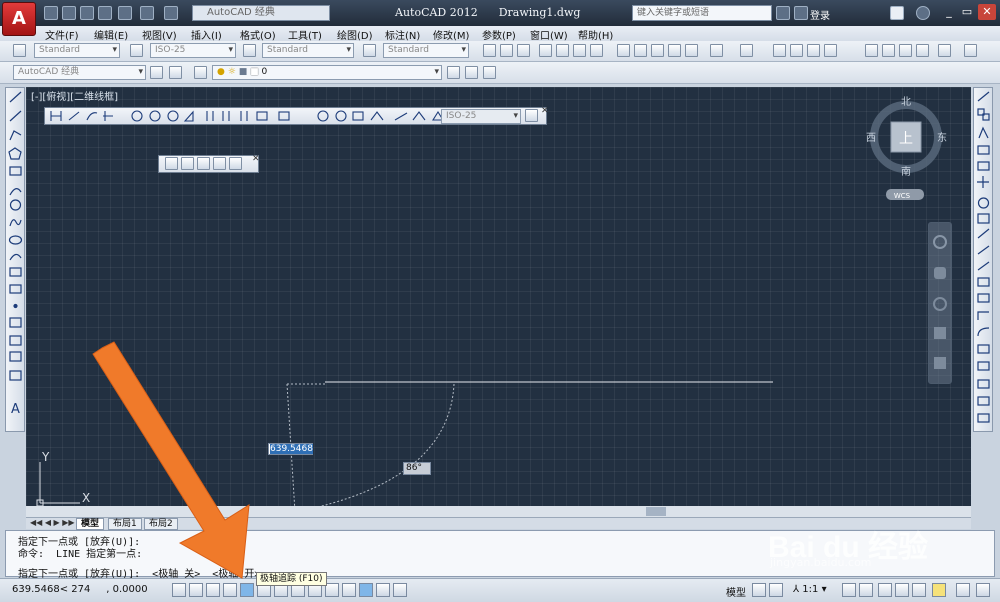 The width and height of the screenshot is (1000, 602). I want to click on menu-file: 文件(F), so click(62, 34).